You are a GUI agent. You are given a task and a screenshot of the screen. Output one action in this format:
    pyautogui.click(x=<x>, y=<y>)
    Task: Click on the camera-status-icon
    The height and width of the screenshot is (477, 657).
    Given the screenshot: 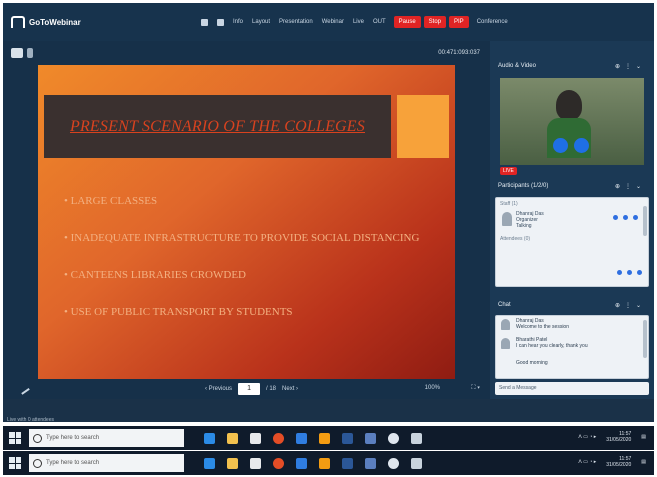 What is the action you would take?
    pyautogui.click(x=625, y=217)
    